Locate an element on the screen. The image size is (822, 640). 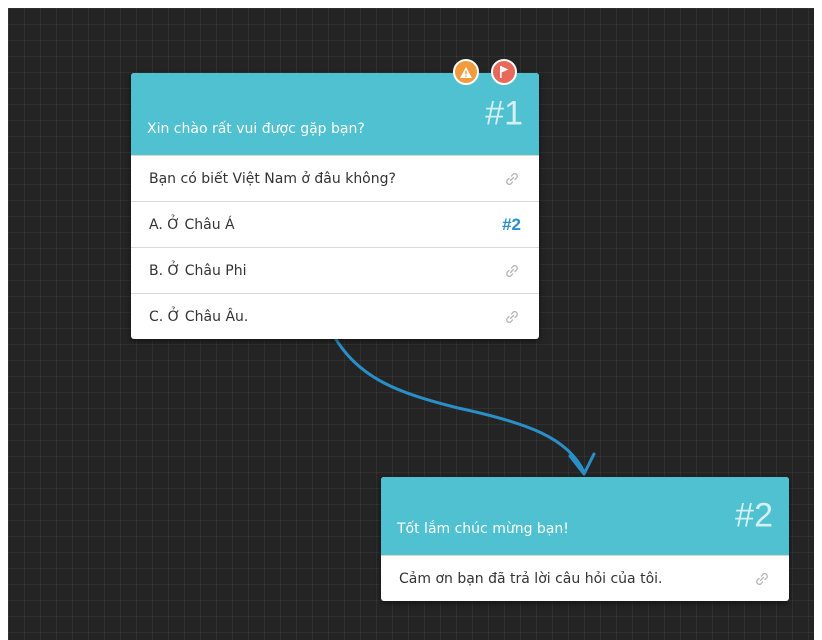
node-1-row-option-a: A. Ở Châu Á #2 is located at coordinates (335, 224).